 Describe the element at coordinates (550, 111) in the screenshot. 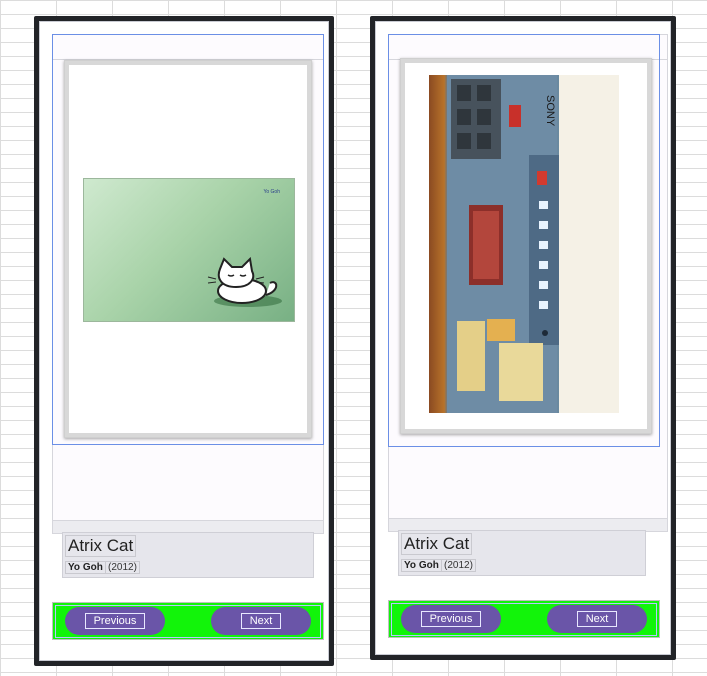

I see `svg-text: SONY` at that location.